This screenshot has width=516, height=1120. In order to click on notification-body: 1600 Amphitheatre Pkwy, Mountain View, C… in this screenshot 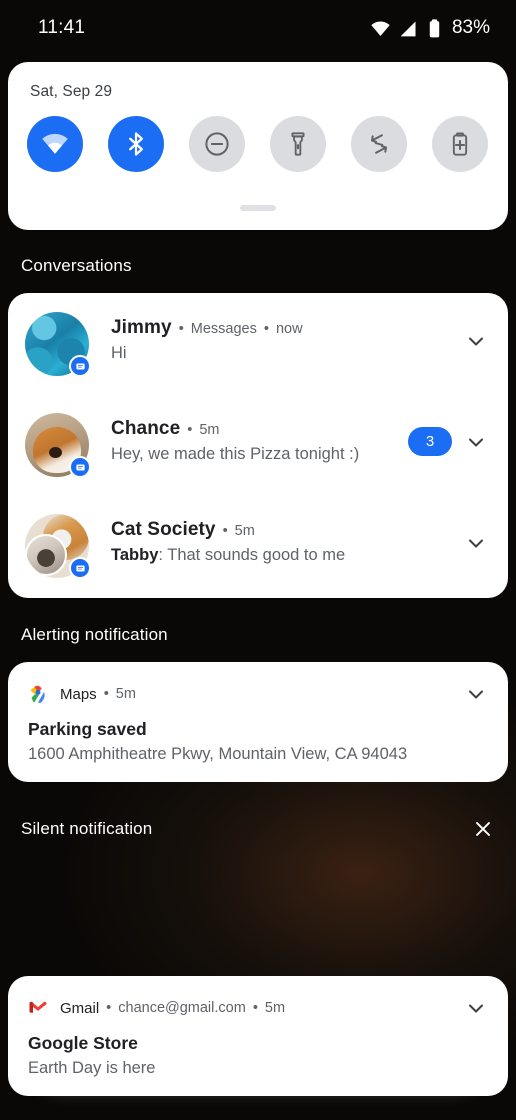, I will do `click(218, 754)`.